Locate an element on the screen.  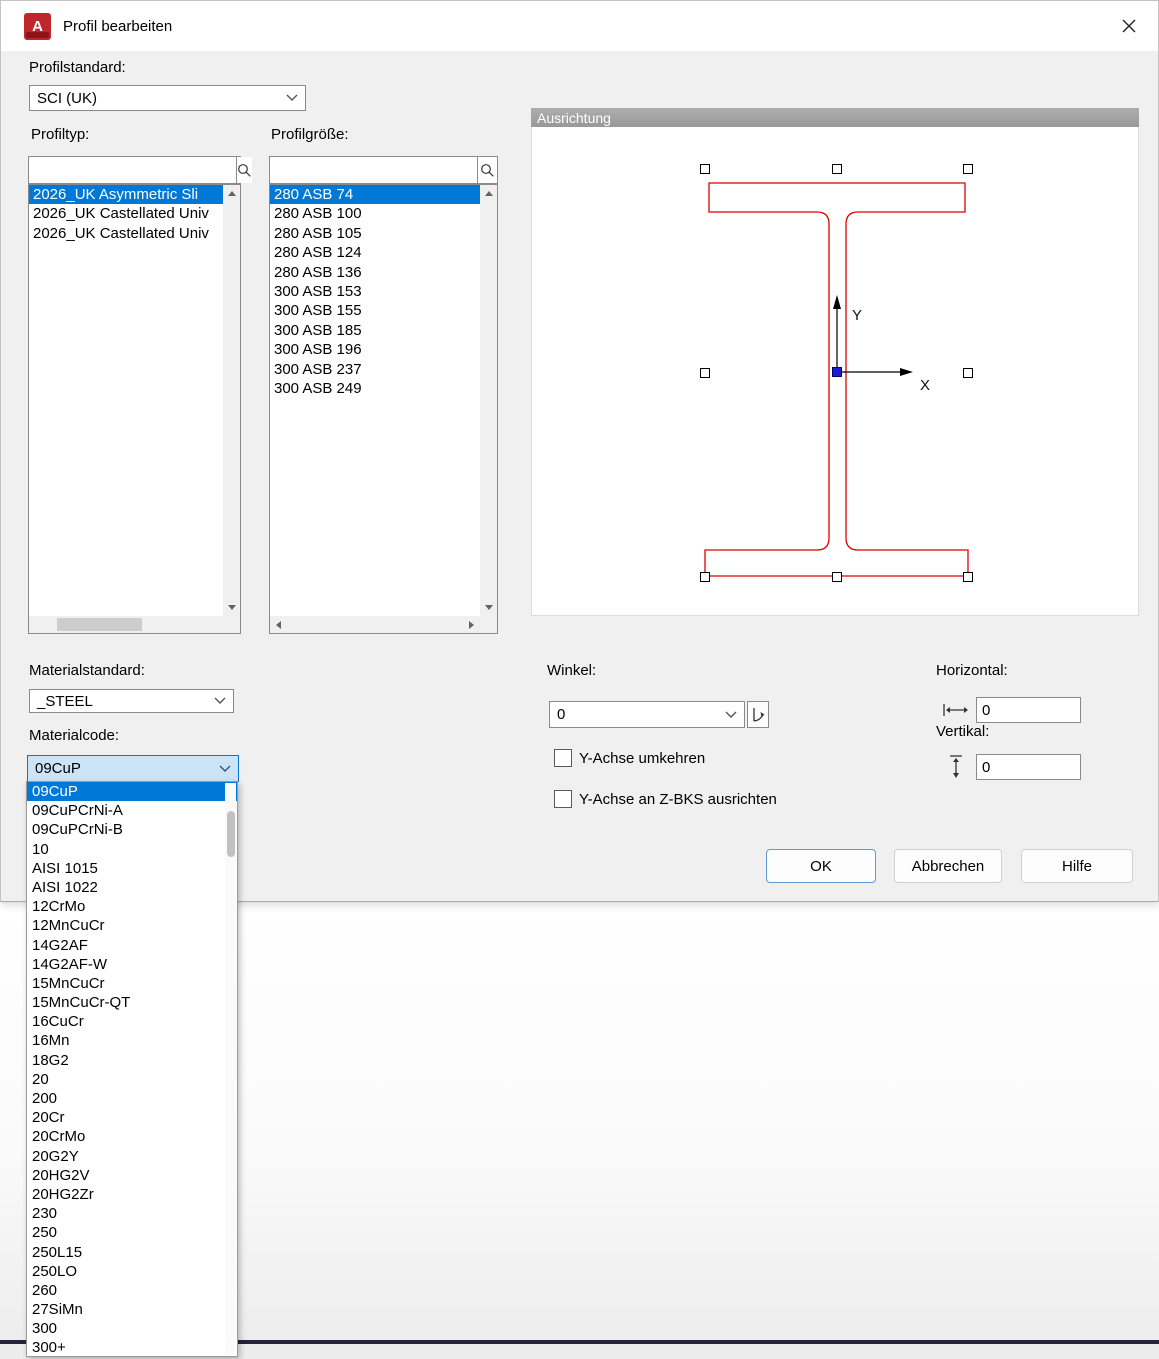
ok-button: OK is located at coordinates (821, 866).